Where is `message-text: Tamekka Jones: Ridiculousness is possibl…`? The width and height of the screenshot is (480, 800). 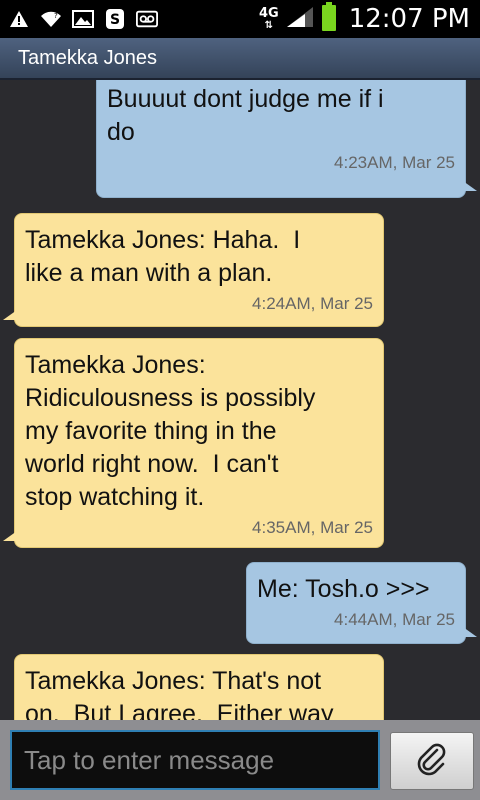
message-text: Tamekka Jones: Ridiculousness is possibl… is located at coordinates (170, 431).